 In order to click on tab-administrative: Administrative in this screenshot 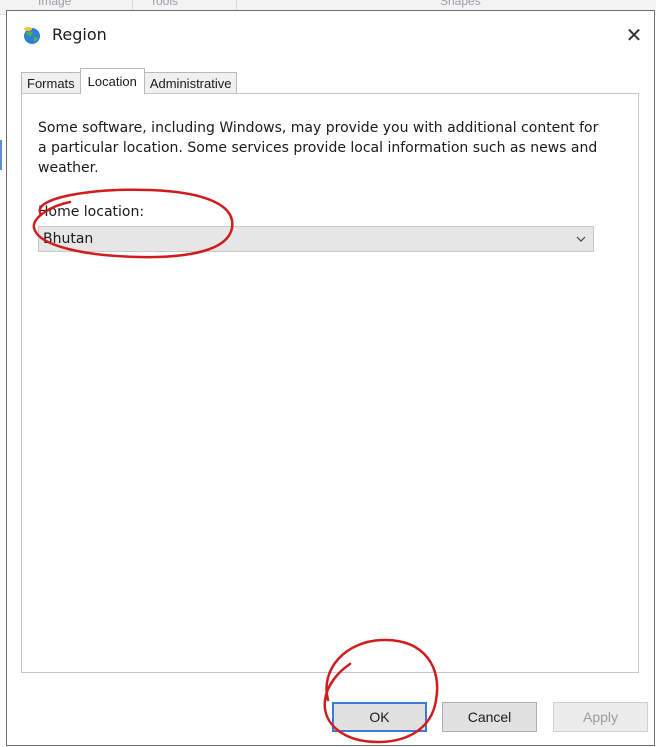, I will do `click(190, 83)`.